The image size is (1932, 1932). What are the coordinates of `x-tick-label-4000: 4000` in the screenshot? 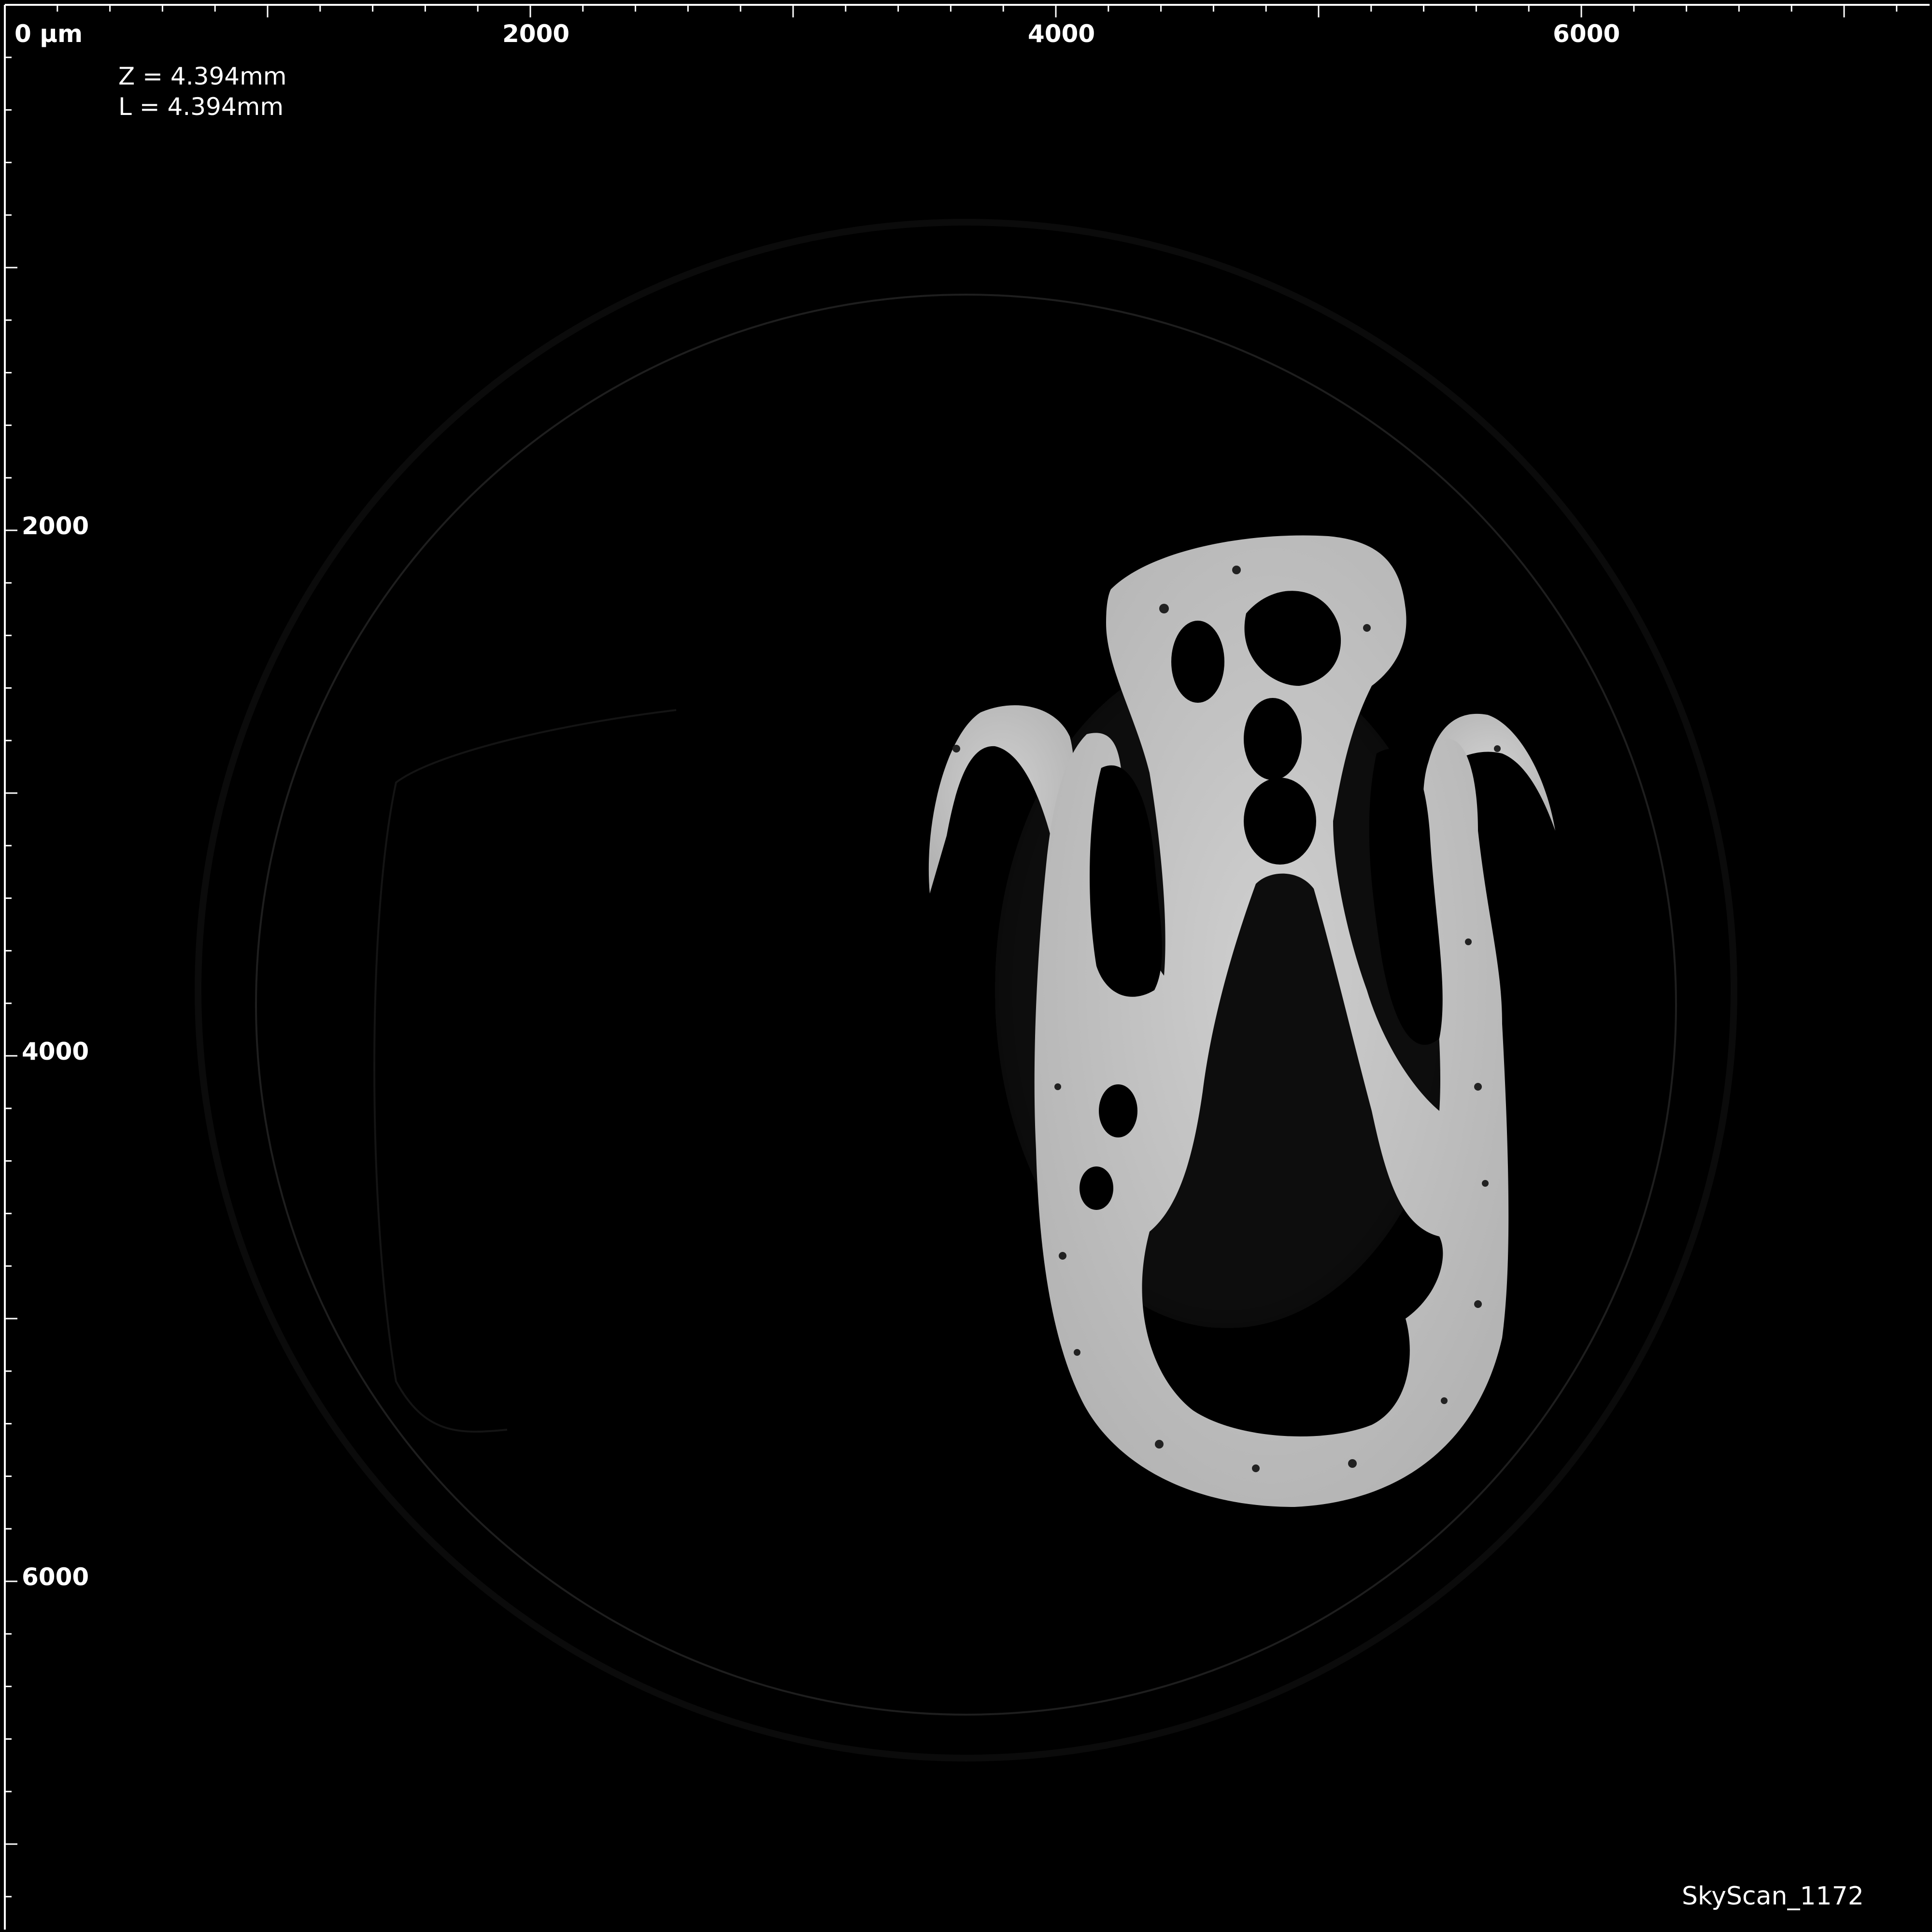 It's located at (1061, 34).